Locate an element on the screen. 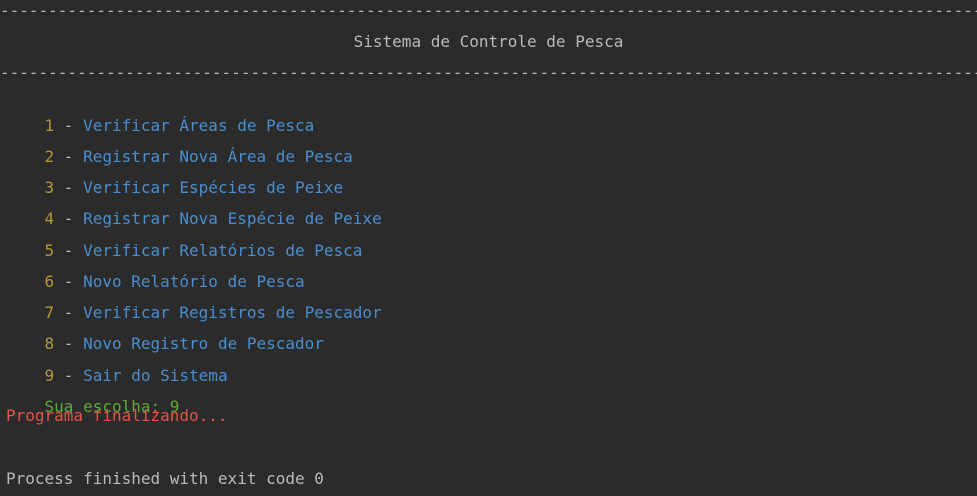 The image size is (977, 496). menu-item: 5 - Verificar Relatórios de Pesca is located at coordinates (184, 239).